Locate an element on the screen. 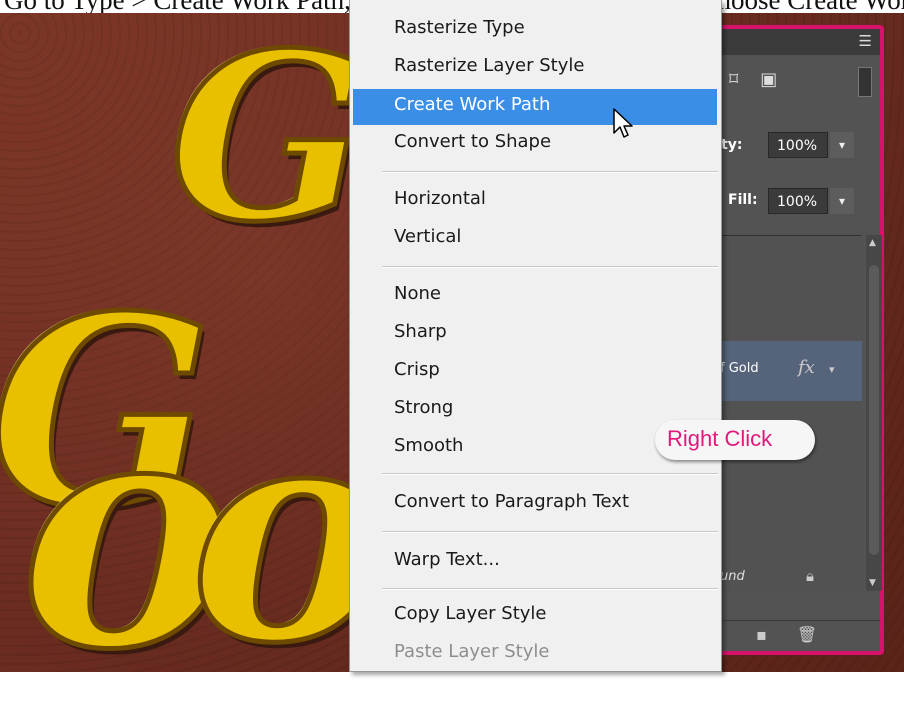 The width and height of the screenshot is (904, 720). menu-item-rasterize-type: Rasterize Type is located at coordinates (535, 30).